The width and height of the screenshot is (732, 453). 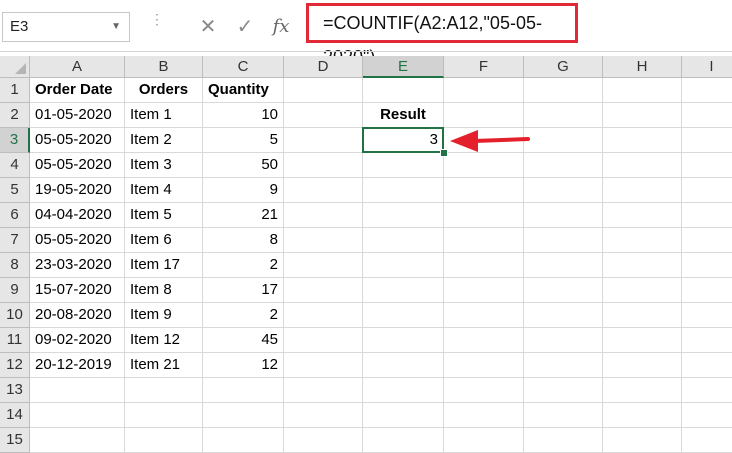 I want to click on cell-a7: 05-05-2020, so click(x=77, y=240).